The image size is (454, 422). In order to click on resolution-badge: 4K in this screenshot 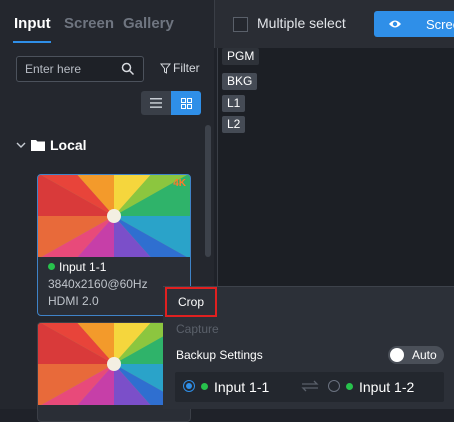, I will do `click(179, 183)`.